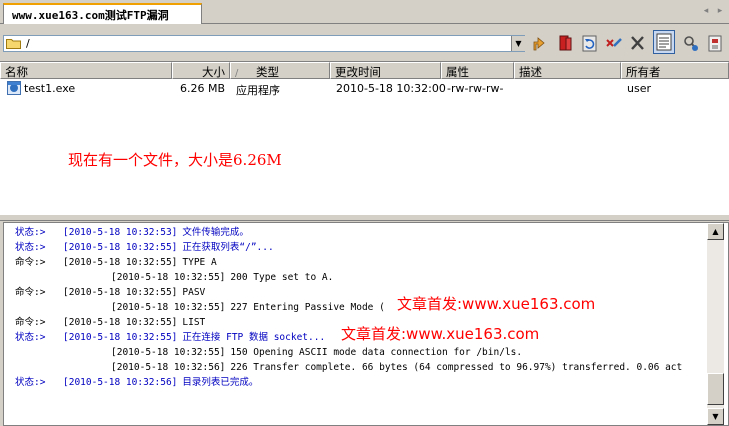 Image resolution: width=729 pixels, height=426 pixels. Describe the element at coordinates (715, 231) in the screenshot. I see `scroll-up-button: ▲` at that location.